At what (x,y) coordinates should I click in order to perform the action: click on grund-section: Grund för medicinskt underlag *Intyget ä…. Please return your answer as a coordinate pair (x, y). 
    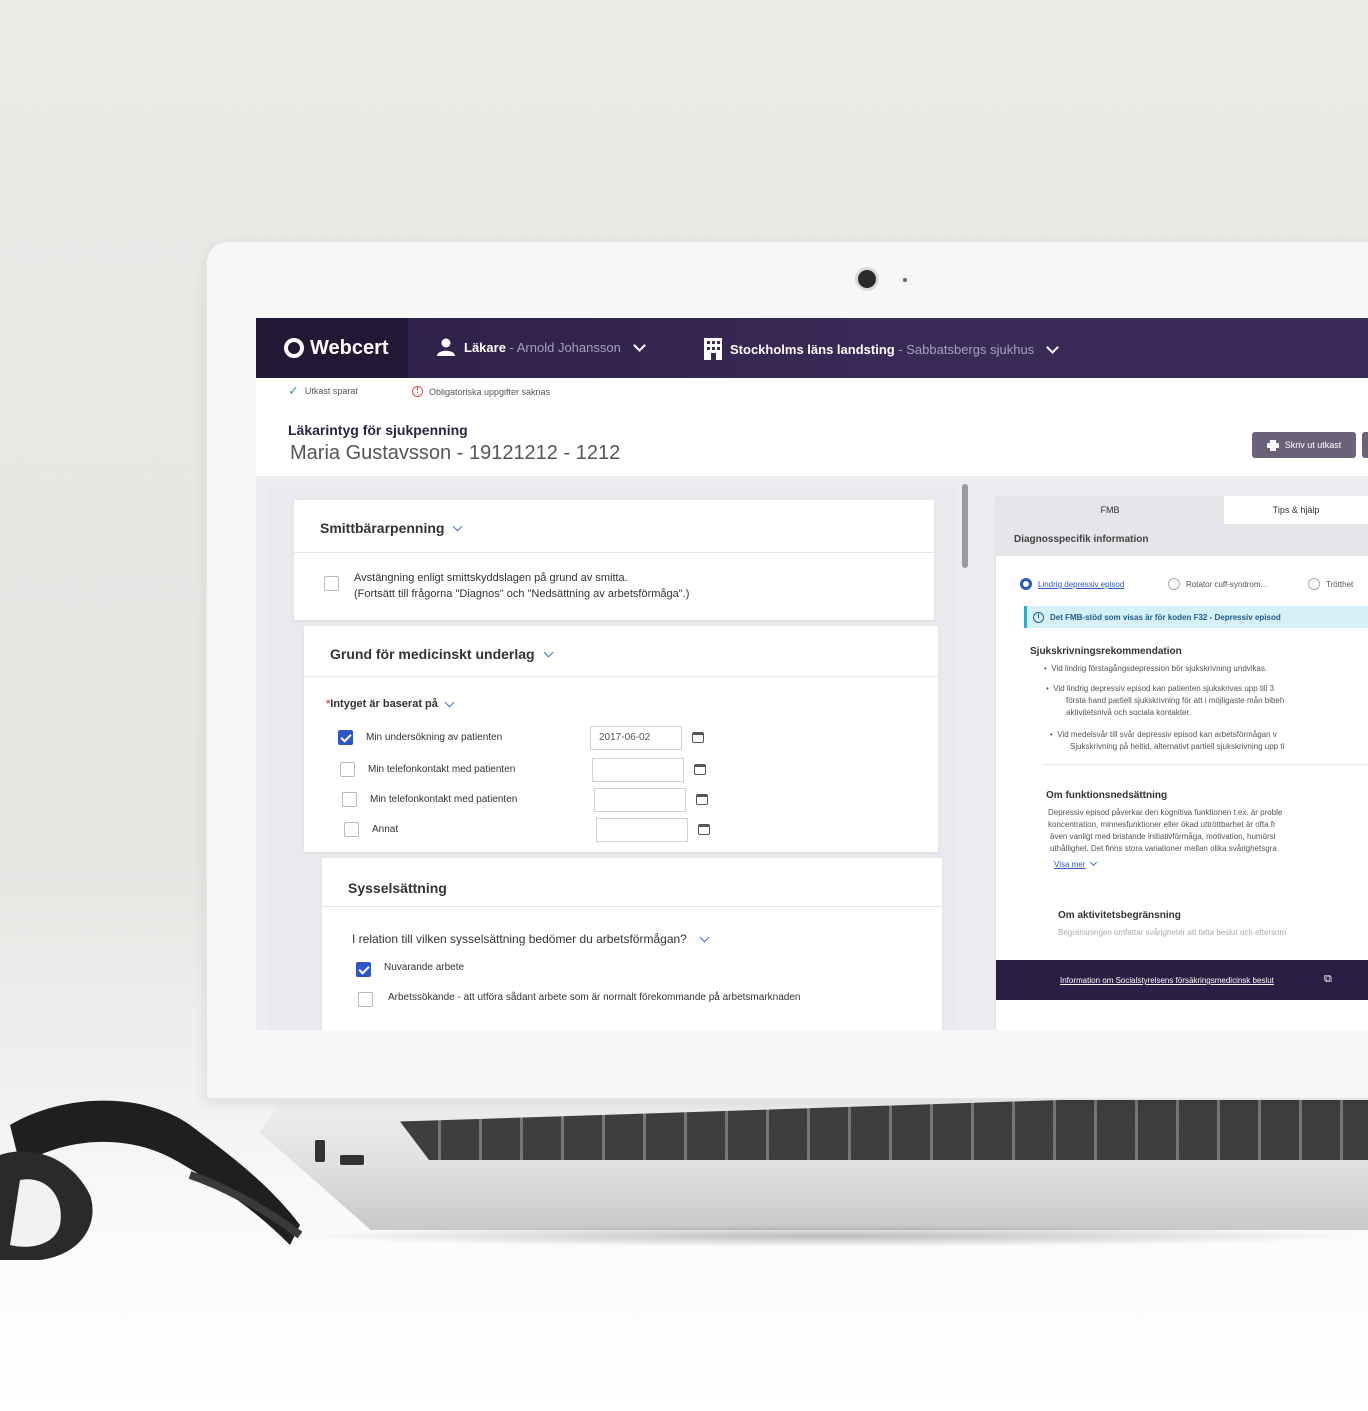
    Looking at the image, I should click on (621, 739).